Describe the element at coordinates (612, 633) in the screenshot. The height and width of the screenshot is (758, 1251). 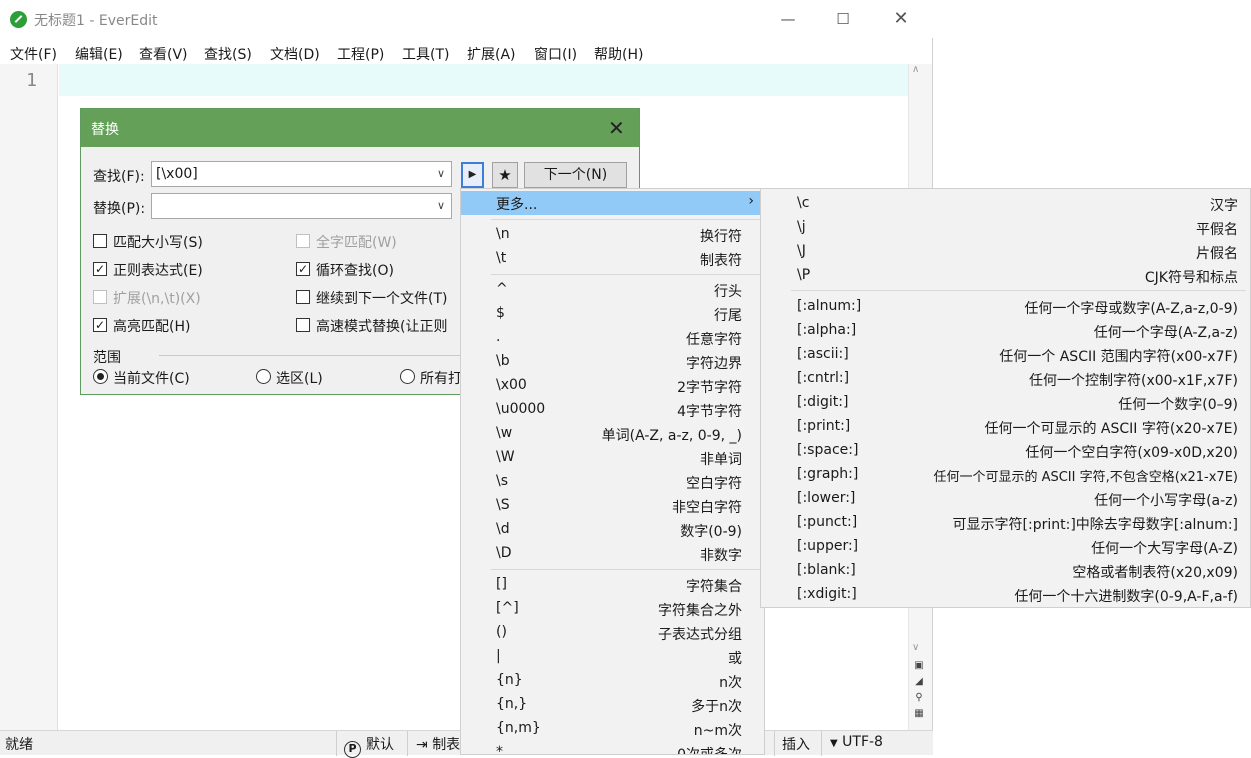
I see `menu-item: () 子表达式分组` at that location.